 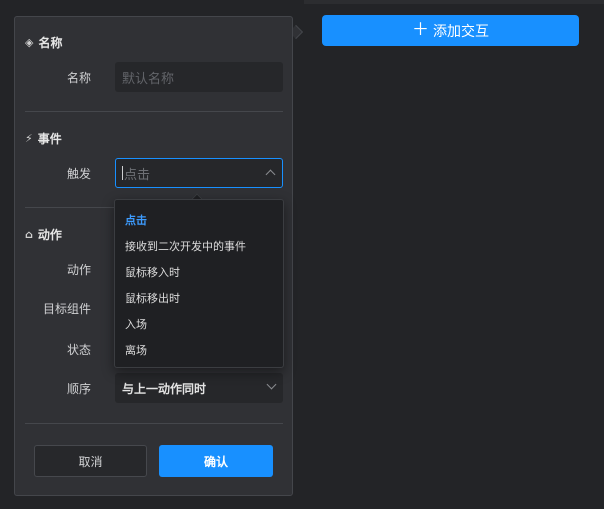 I want to click on name-input: 默认名称, so click(x=199, y=77).